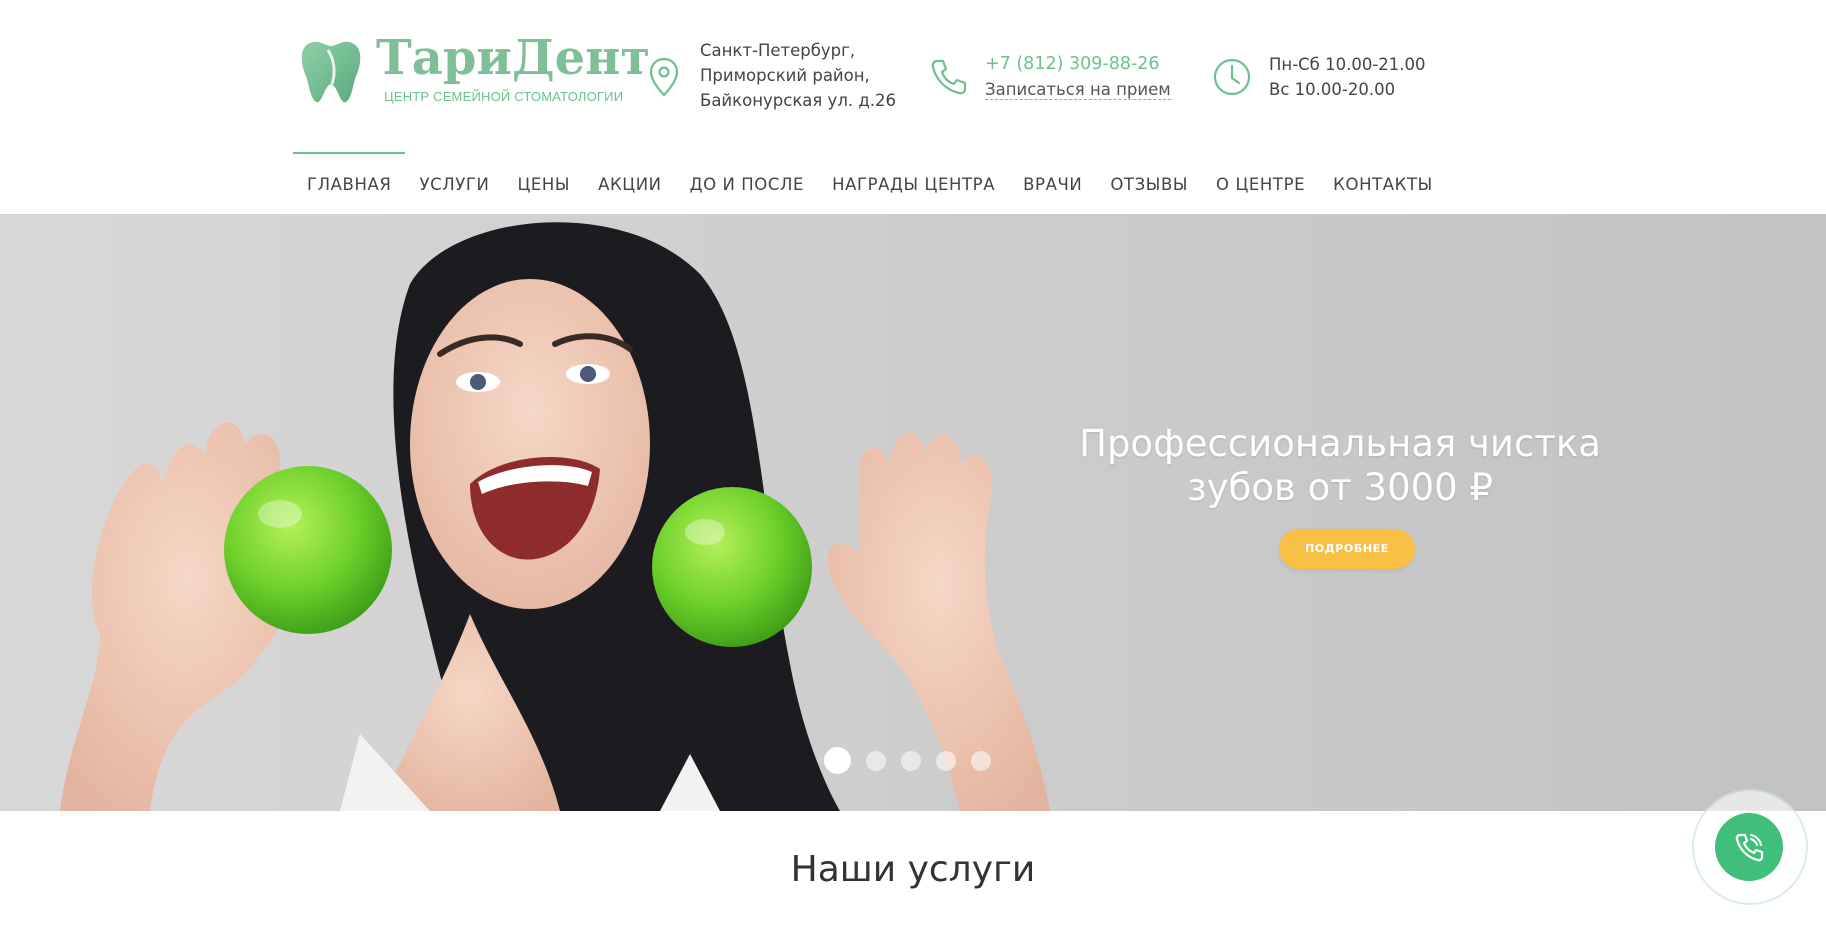 This screenshot has height=927, width=1826. What do you see at coordinates (1347, 64) in the screenshot?
I see `hours-weekdays: Пн-Сб 10.00-21.00` at bounding box center [1347, 64].